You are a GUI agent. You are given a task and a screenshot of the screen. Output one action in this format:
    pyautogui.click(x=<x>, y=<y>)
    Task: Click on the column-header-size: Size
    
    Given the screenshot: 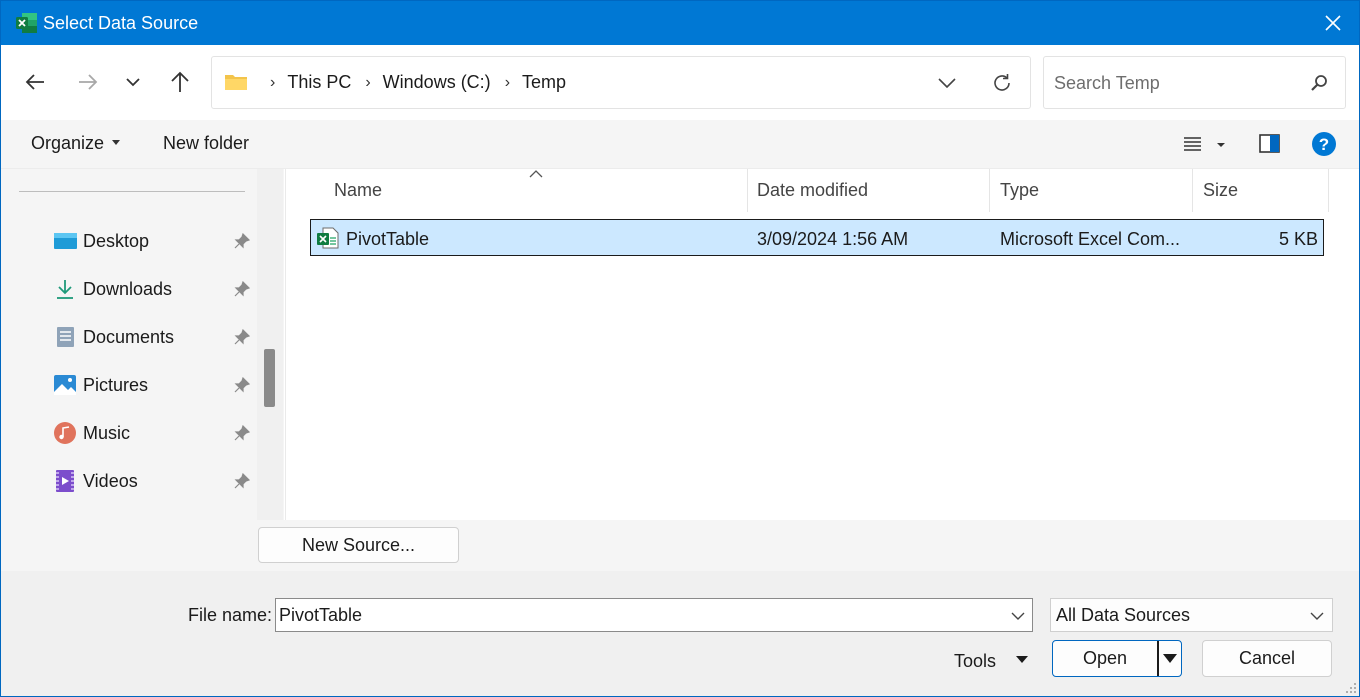 What is the action you would take?
    pyautogui.click(x=1261, y=190)
    